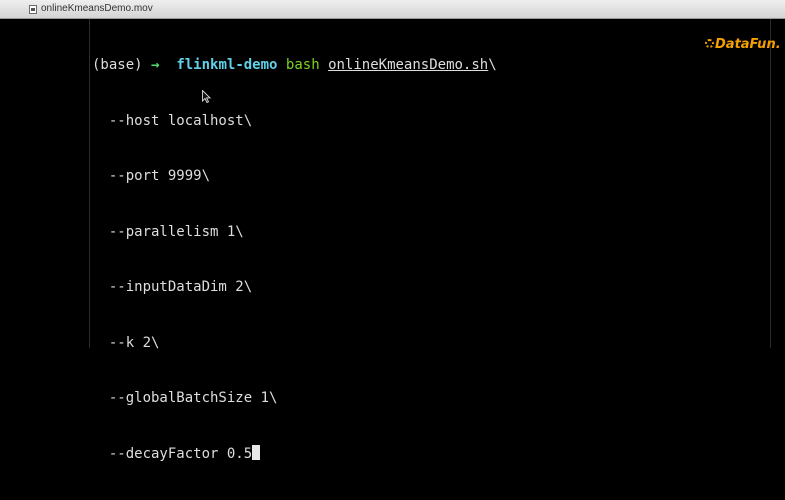  Describe the element at coordinates (392, 9) in the screenshot. I see `window-titlebar: onlineKmeansDemo.mov` at that location.